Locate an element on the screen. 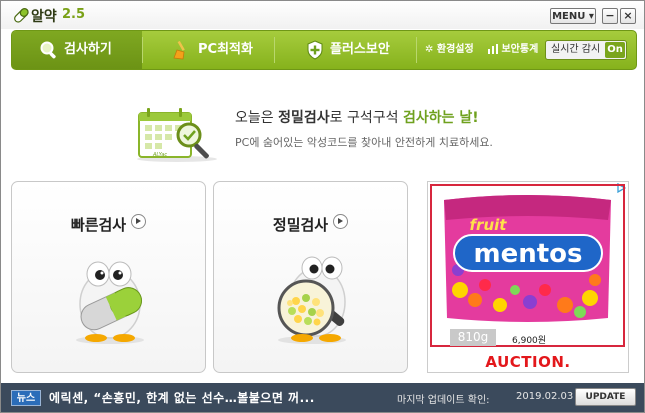  app-version: 2.5 is located at coordinates (74, 14).